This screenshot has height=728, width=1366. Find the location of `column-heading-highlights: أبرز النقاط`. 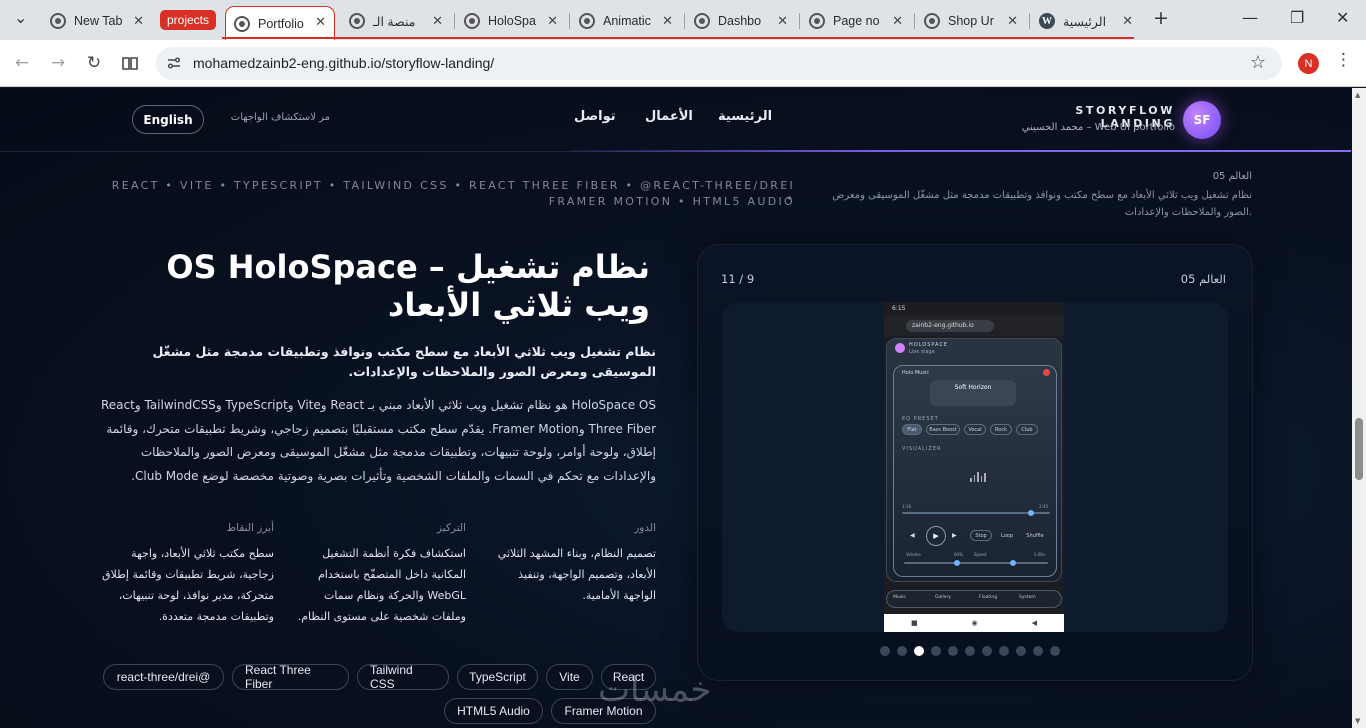

column-heading-highlights: أبرز النقاط is located at coordinates (250, 528).